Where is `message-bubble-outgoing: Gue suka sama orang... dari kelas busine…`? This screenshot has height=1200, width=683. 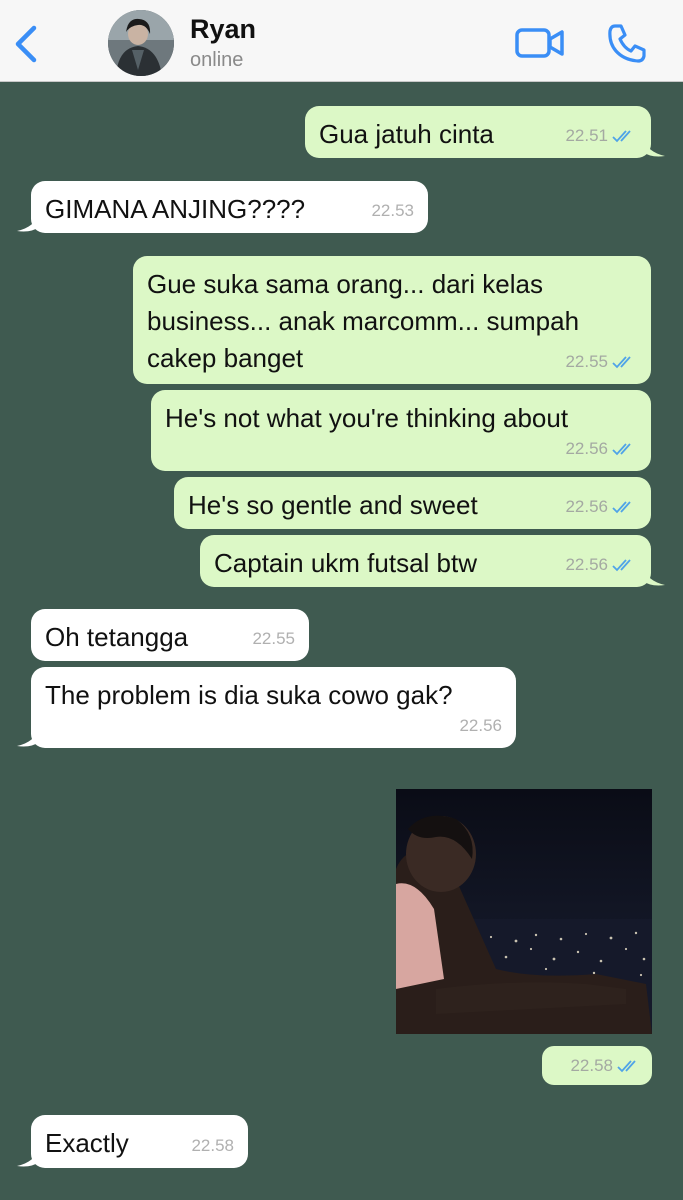
message-bubble-outgoing: Gue suka sama orang... dari kelas busine… is located at coordinates (392, 320).